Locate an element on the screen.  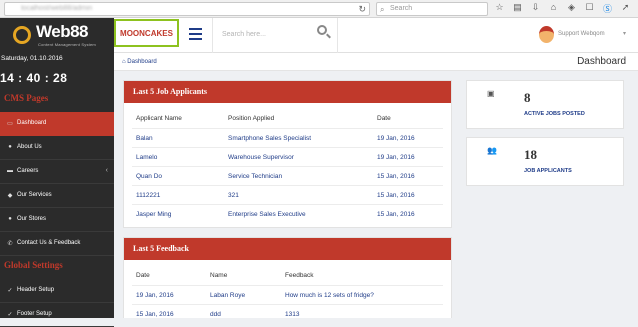
applicant-name: Jasper Ming is located at coordinates (153, 214).